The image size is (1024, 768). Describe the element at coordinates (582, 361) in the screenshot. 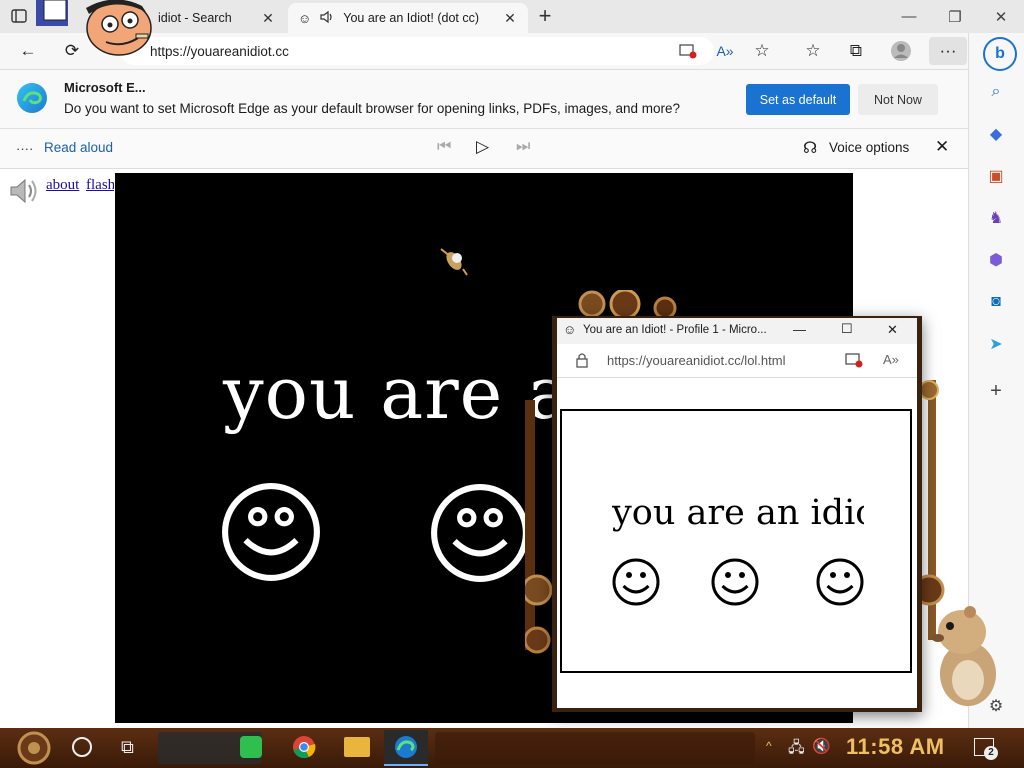

I see `lock-icon` at that location.